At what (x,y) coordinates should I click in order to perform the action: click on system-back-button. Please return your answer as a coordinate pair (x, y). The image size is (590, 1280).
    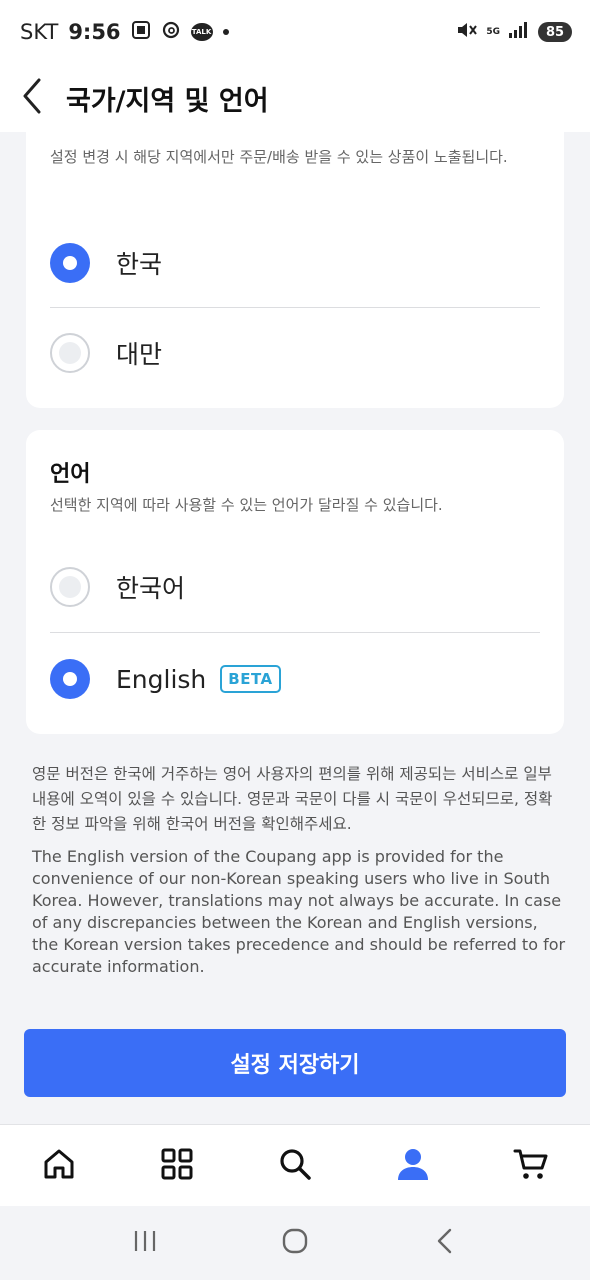
    Looking at the image, I should click on (445, 1243).